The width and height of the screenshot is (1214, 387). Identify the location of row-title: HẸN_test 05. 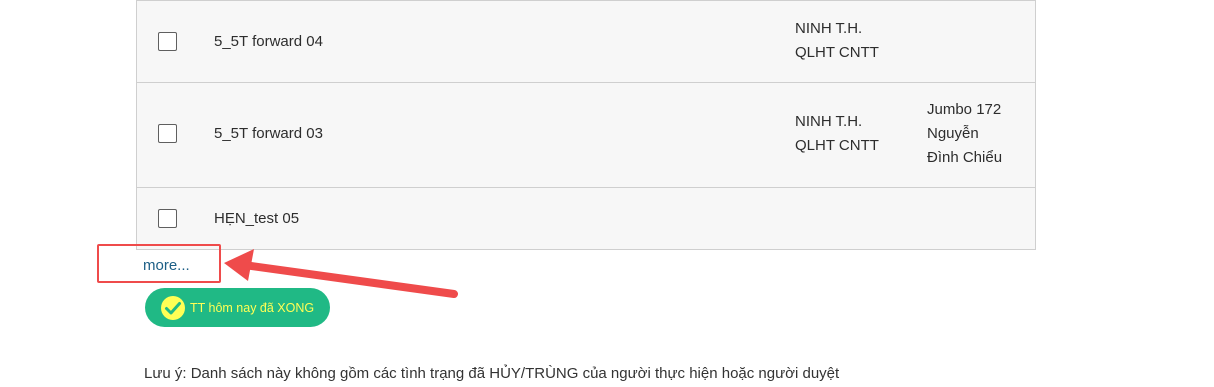
(256, 218).